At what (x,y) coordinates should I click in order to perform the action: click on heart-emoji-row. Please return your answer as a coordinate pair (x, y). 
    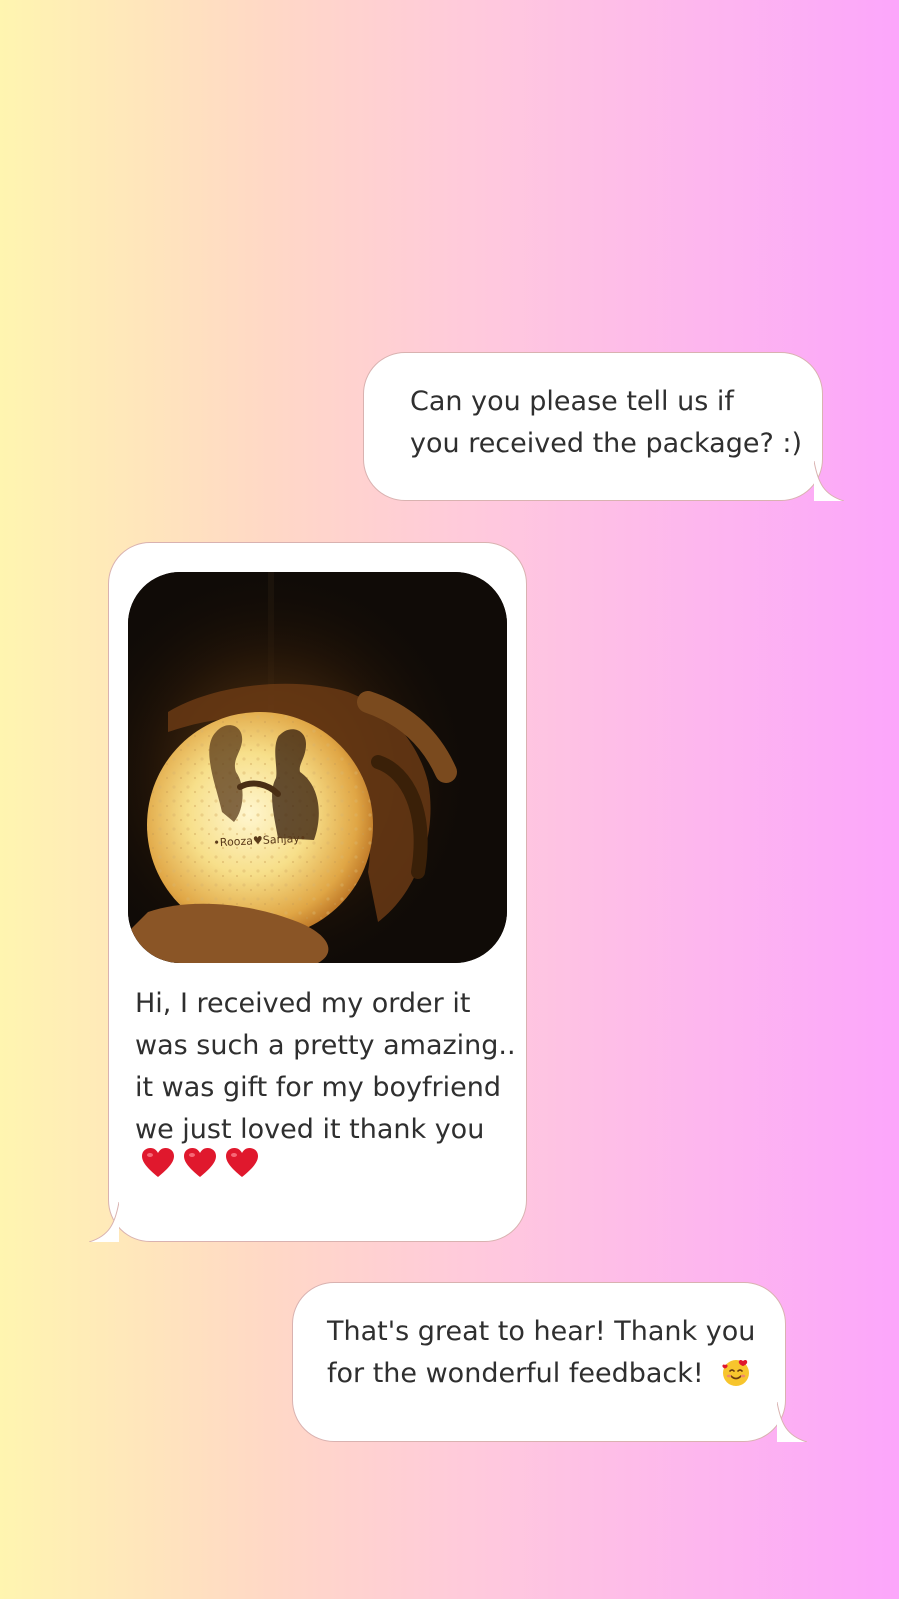
    Looking at the image, I should click on (200, 1163).